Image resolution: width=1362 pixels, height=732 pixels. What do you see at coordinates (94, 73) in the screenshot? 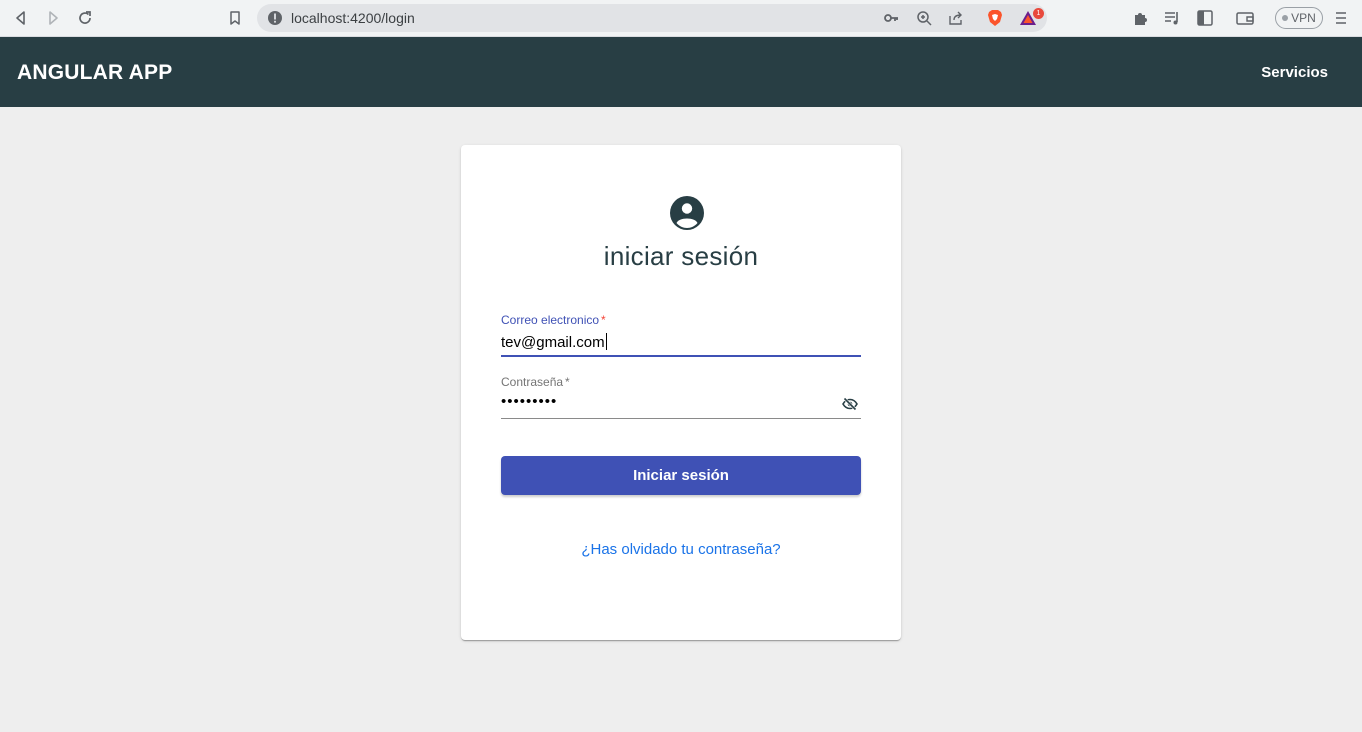
I see `app-title: ANGULAR APP` at bounding box center [94, 73].